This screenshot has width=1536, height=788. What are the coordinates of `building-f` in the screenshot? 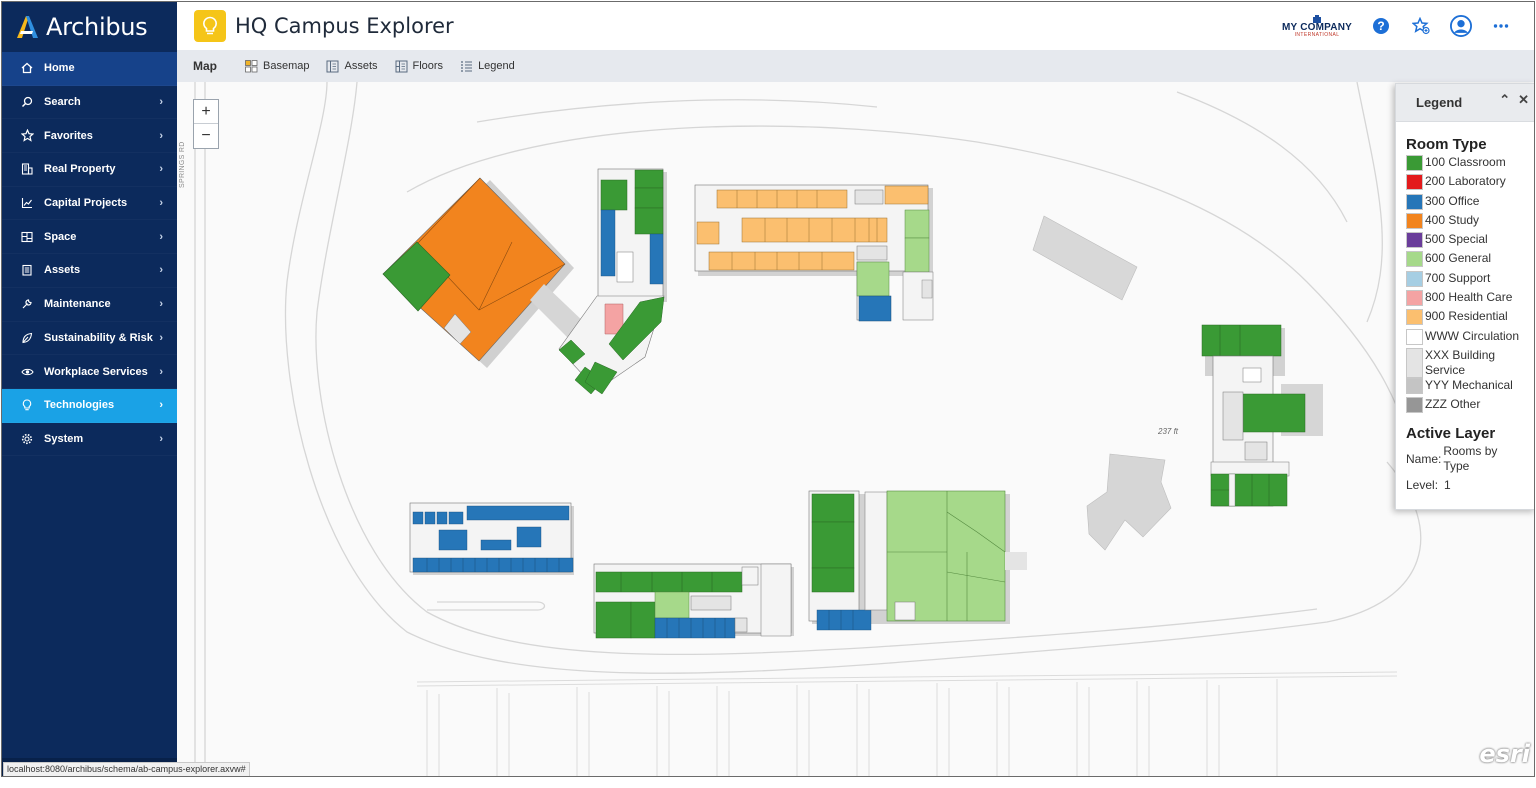 It's located at (1262, 415).